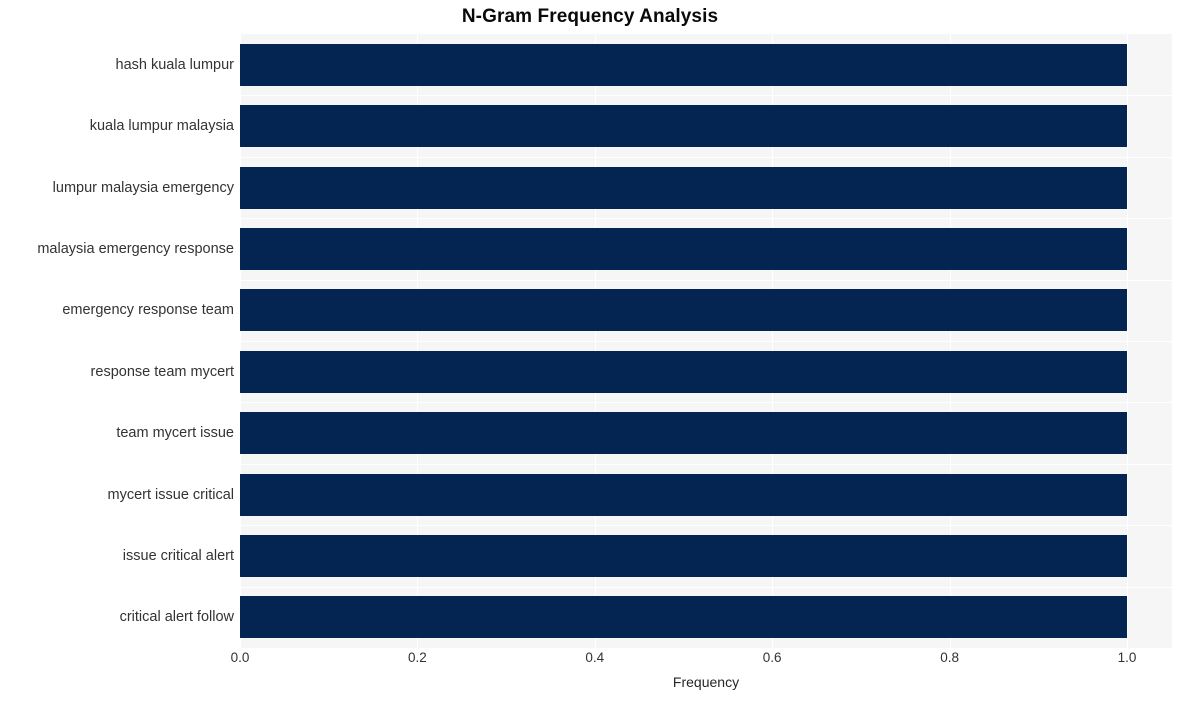  I want to click on y-axis-tick-label: lumpur malaysia emergency, so click(143, 187).